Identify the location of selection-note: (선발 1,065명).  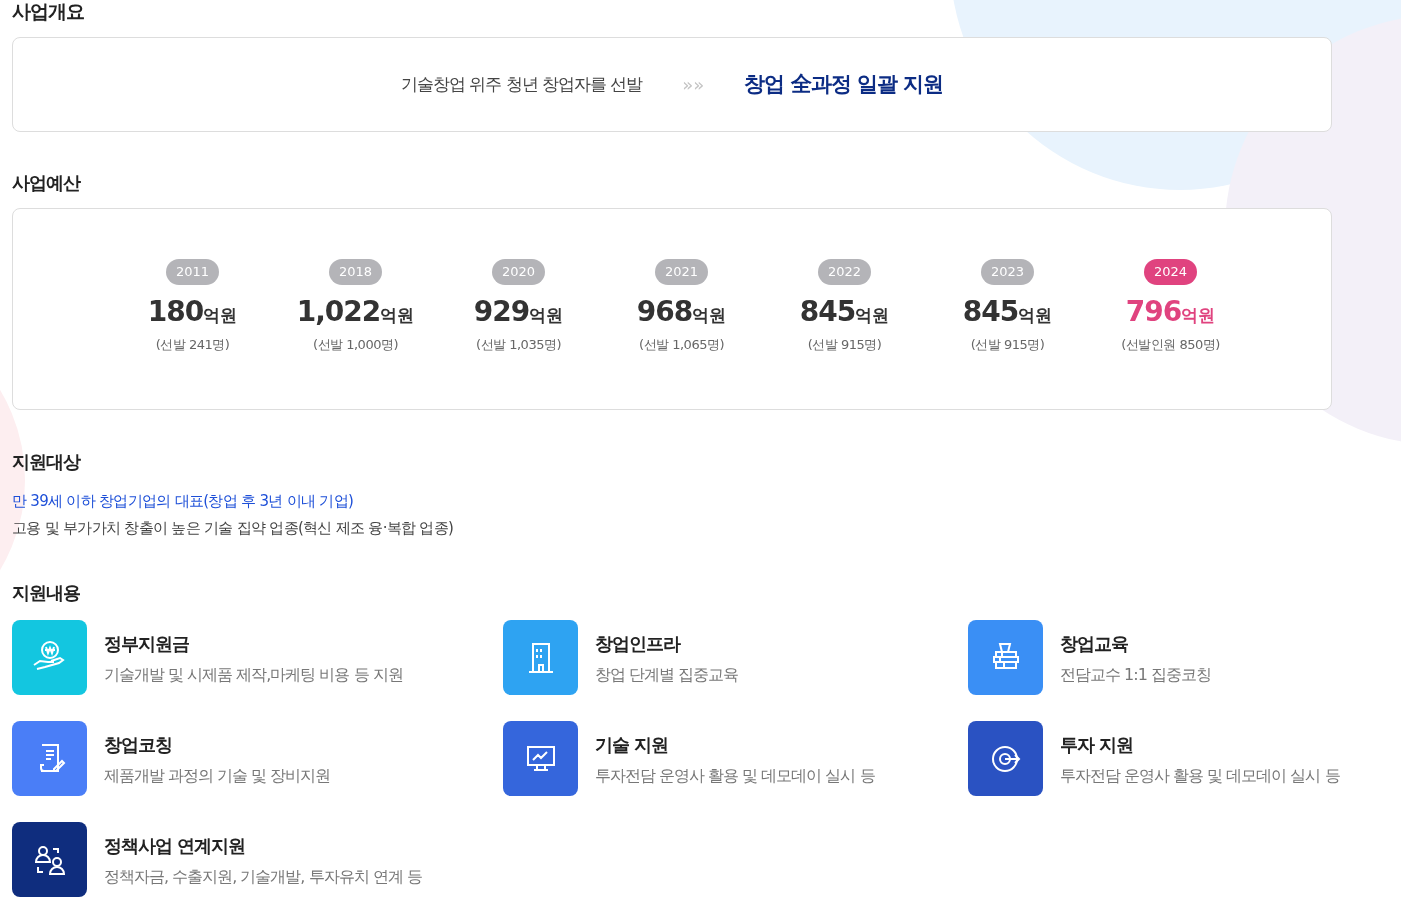
(681, 345).